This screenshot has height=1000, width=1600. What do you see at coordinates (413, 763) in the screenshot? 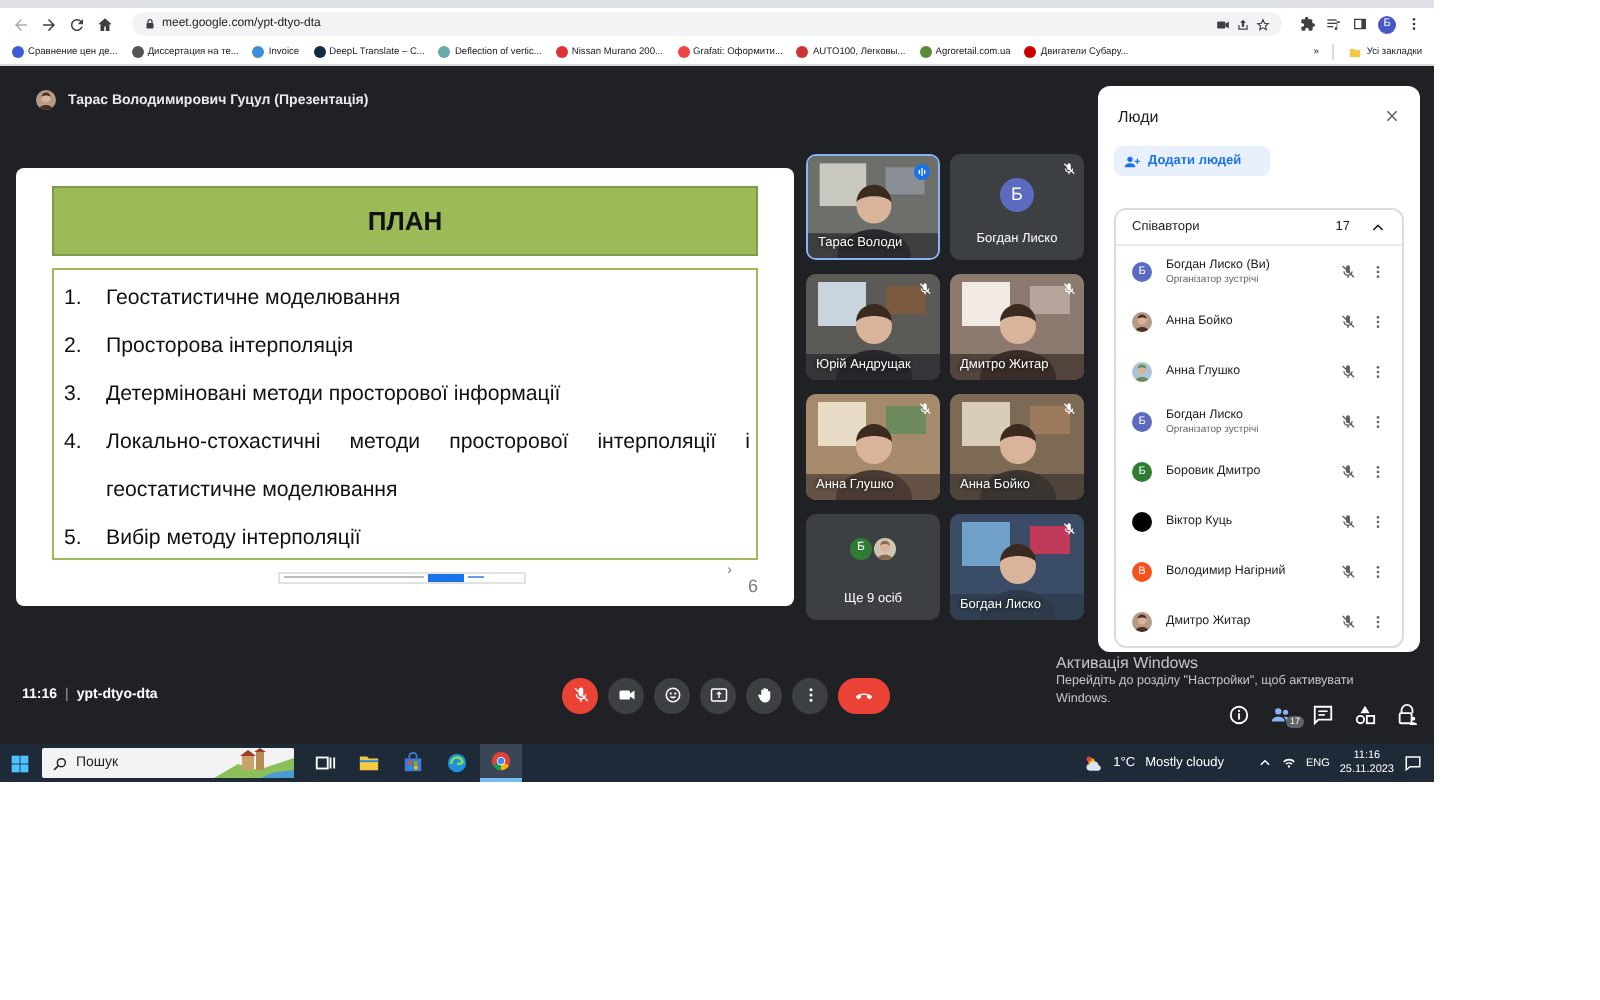
I see `store-icon` at bounding box center [413, 763].